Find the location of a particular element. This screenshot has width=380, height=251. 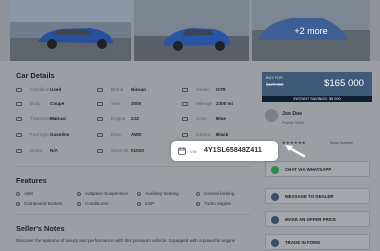

spec-model: Model GTR is located at coordinates (204, 89).